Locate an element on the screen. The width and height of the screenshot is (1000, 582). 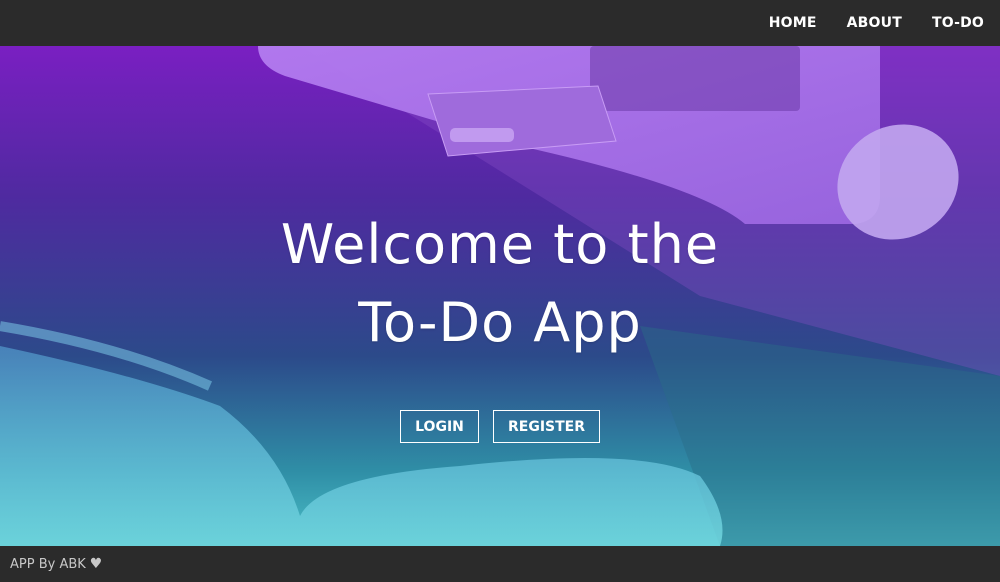
nav-link-todo: TO-DO is located at coordinates (958, 23).